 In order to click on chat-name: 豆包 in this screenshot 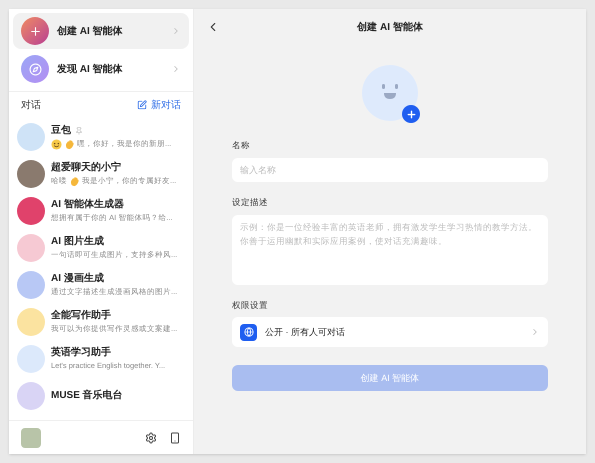, I will do `click(61, 131)`.